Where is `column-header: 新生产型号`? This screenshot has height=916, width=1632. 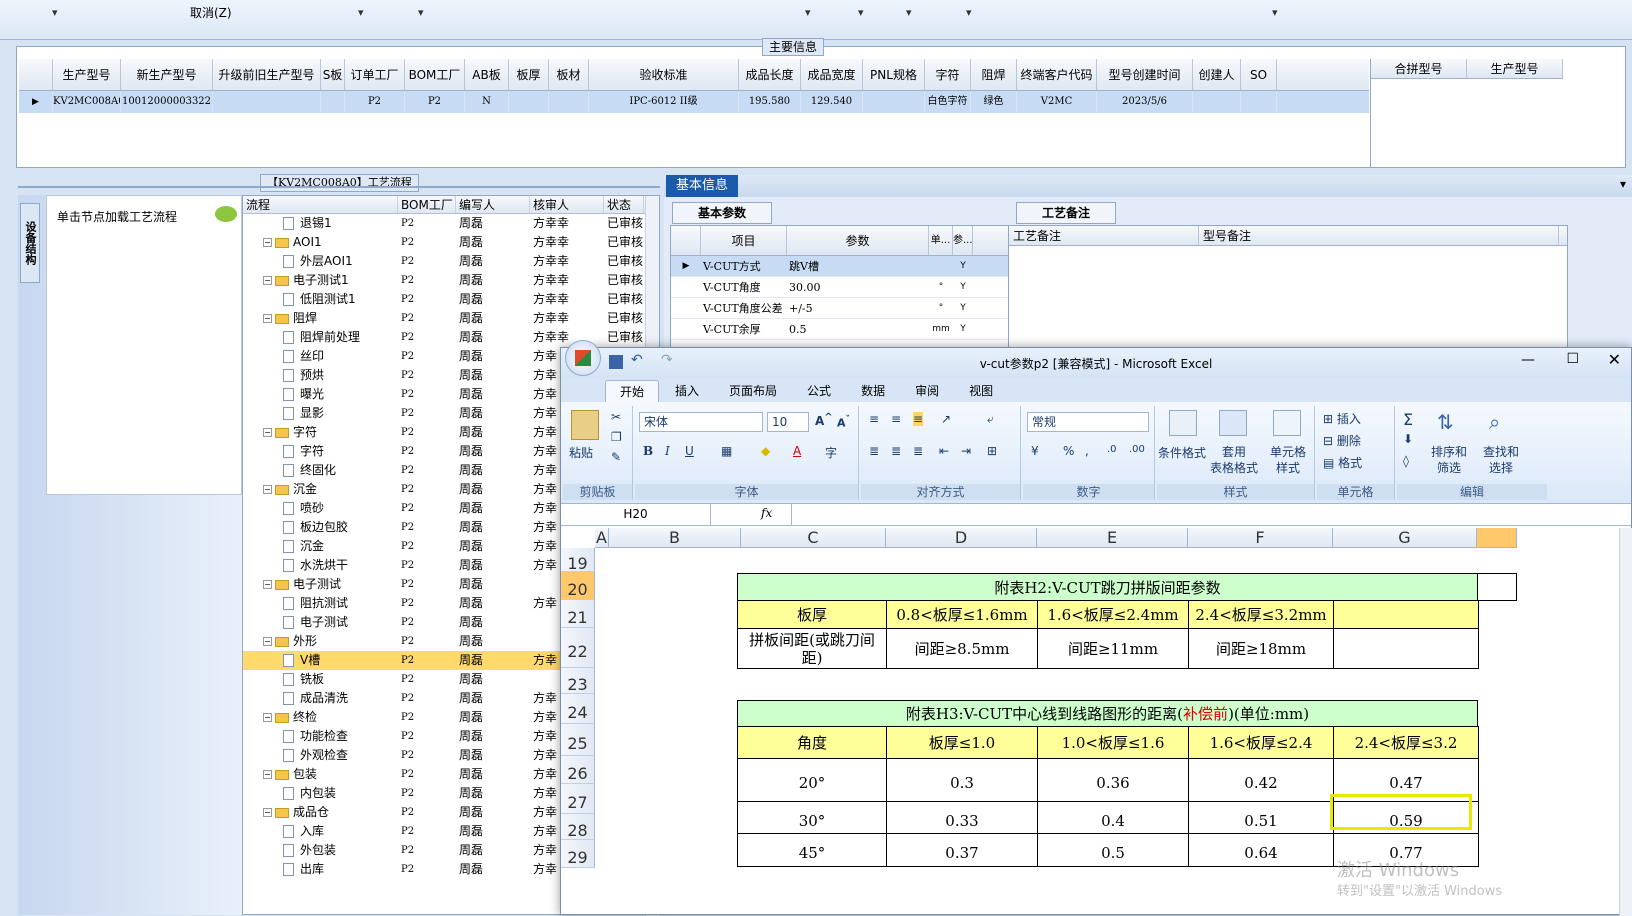 column-header: 新生产型号 is located at coordinates (167, 74).